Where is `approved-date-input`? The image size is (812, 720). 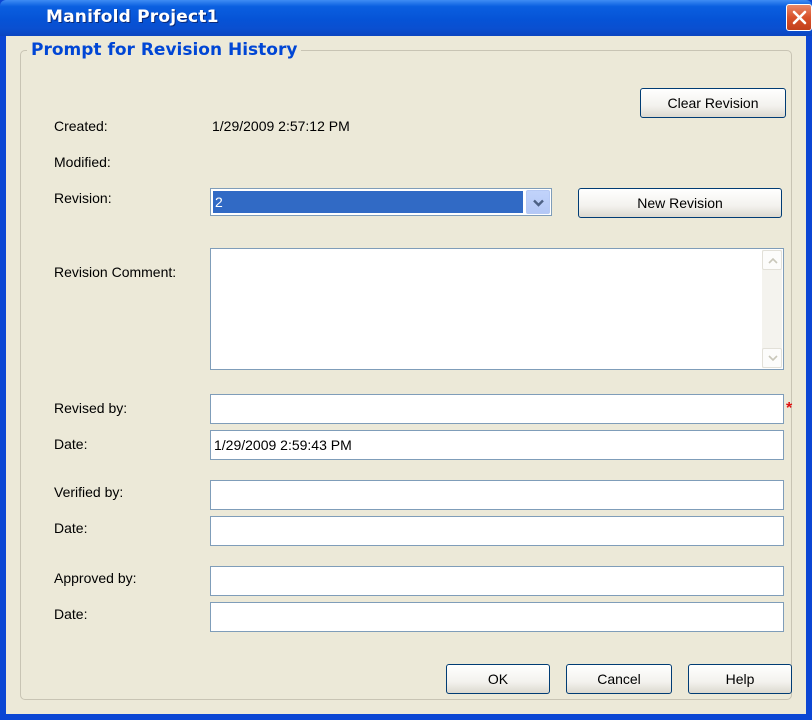 approved-date-input is located at coordinates (497, 617).